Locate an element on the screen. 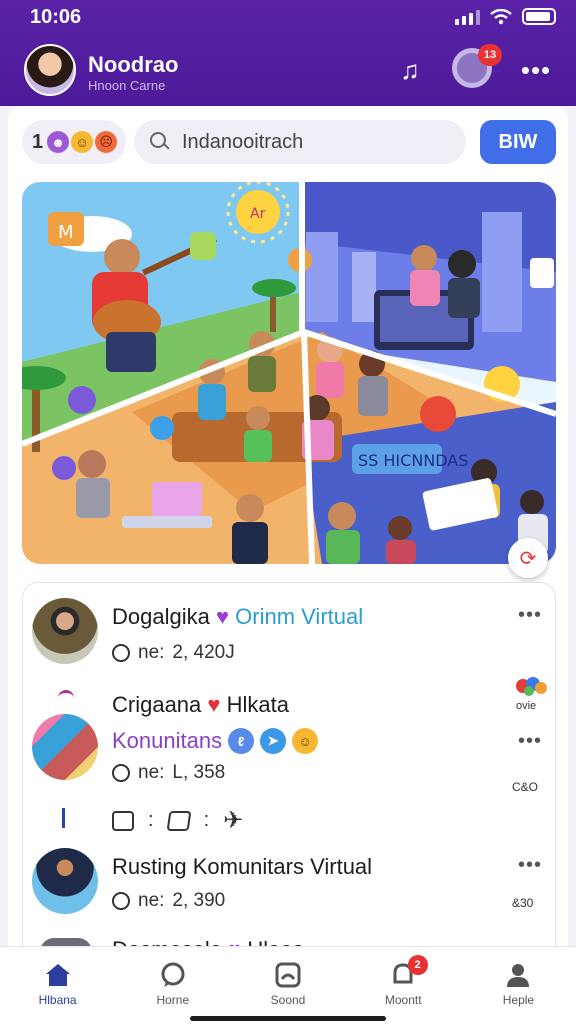 Image resolution: width=576 pixels, height=1024 pixels. post-title-text: Crigaana is located at coordinates (157, 704).